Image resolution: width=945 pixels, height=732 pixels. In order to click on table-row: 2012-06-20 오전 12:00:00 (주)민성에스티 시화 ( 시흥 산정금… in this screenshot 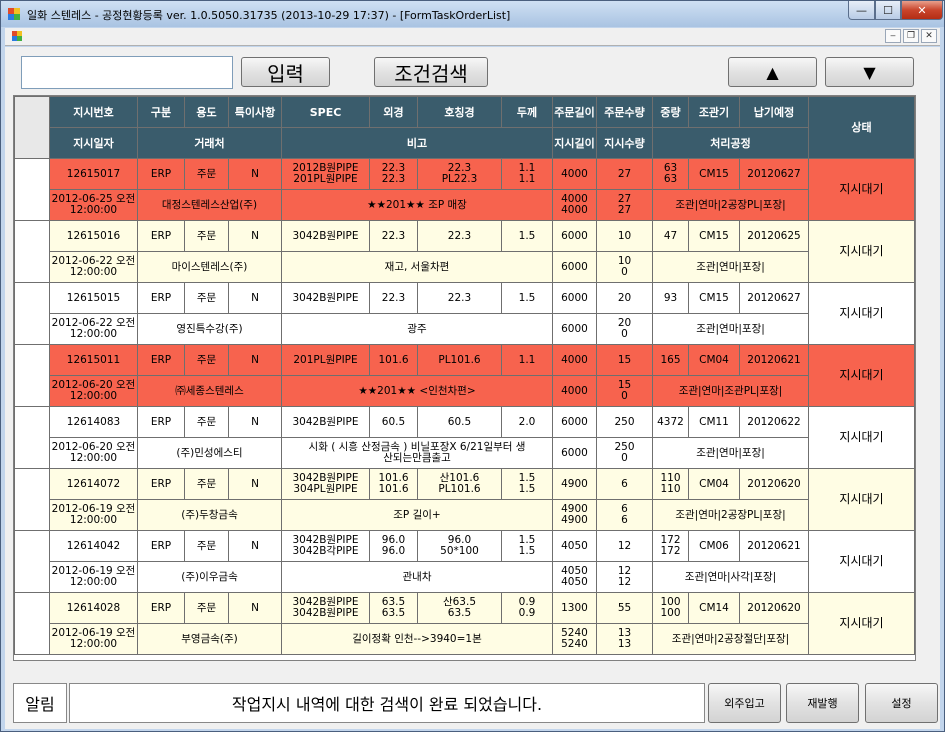, I will do `click(465, 453)`.